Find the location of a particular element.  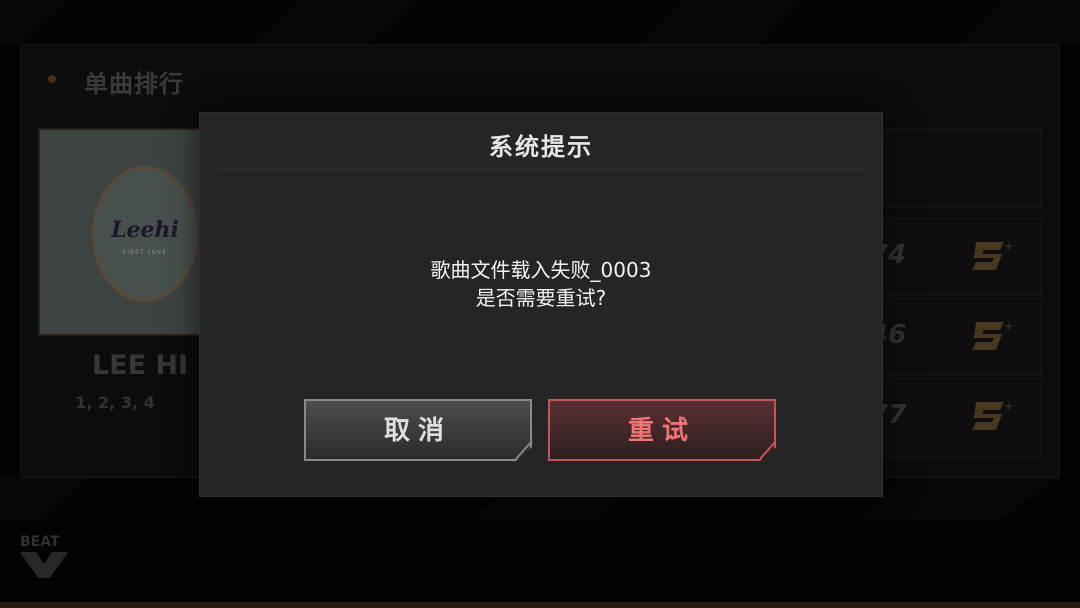

dialog-divider is located at coordinates (541, 169).